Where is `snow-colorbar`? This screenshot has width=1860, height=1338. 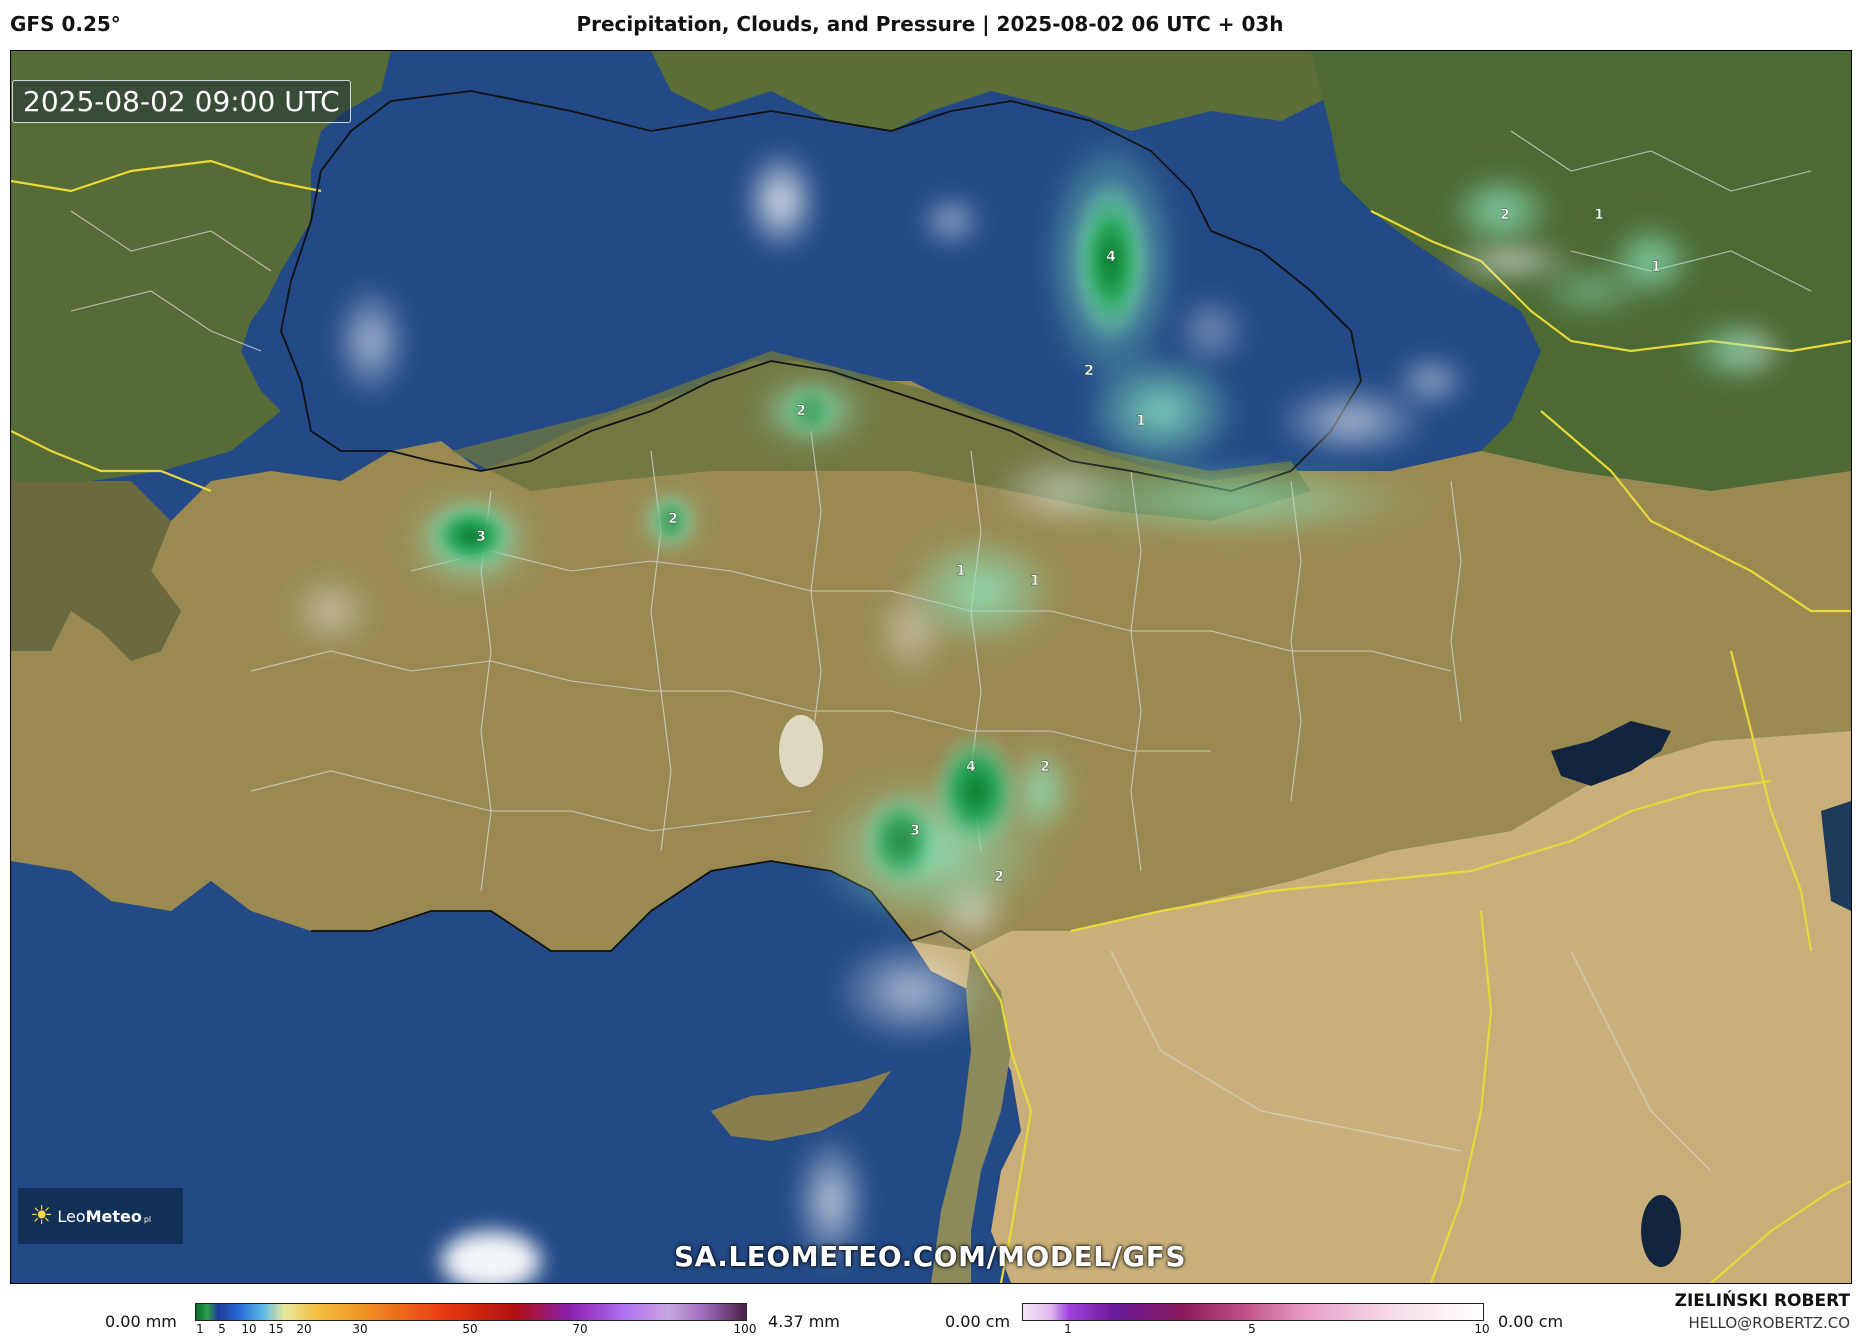
snow-colorbar is located at coordinates (1253, 1312).